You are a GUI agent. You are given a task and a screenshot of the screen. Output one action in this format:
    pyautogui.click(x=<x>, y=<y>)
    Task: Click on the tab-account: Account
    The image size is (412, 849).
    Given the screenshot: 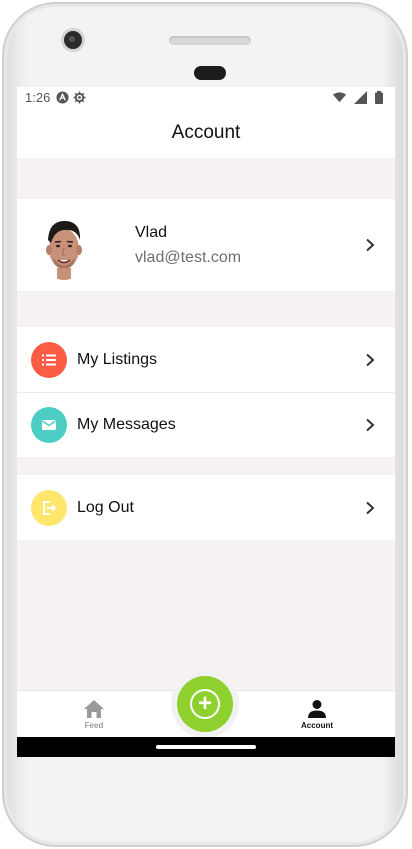 What is the action you would take?
    pyautogui.click(x=317, y=714)
    